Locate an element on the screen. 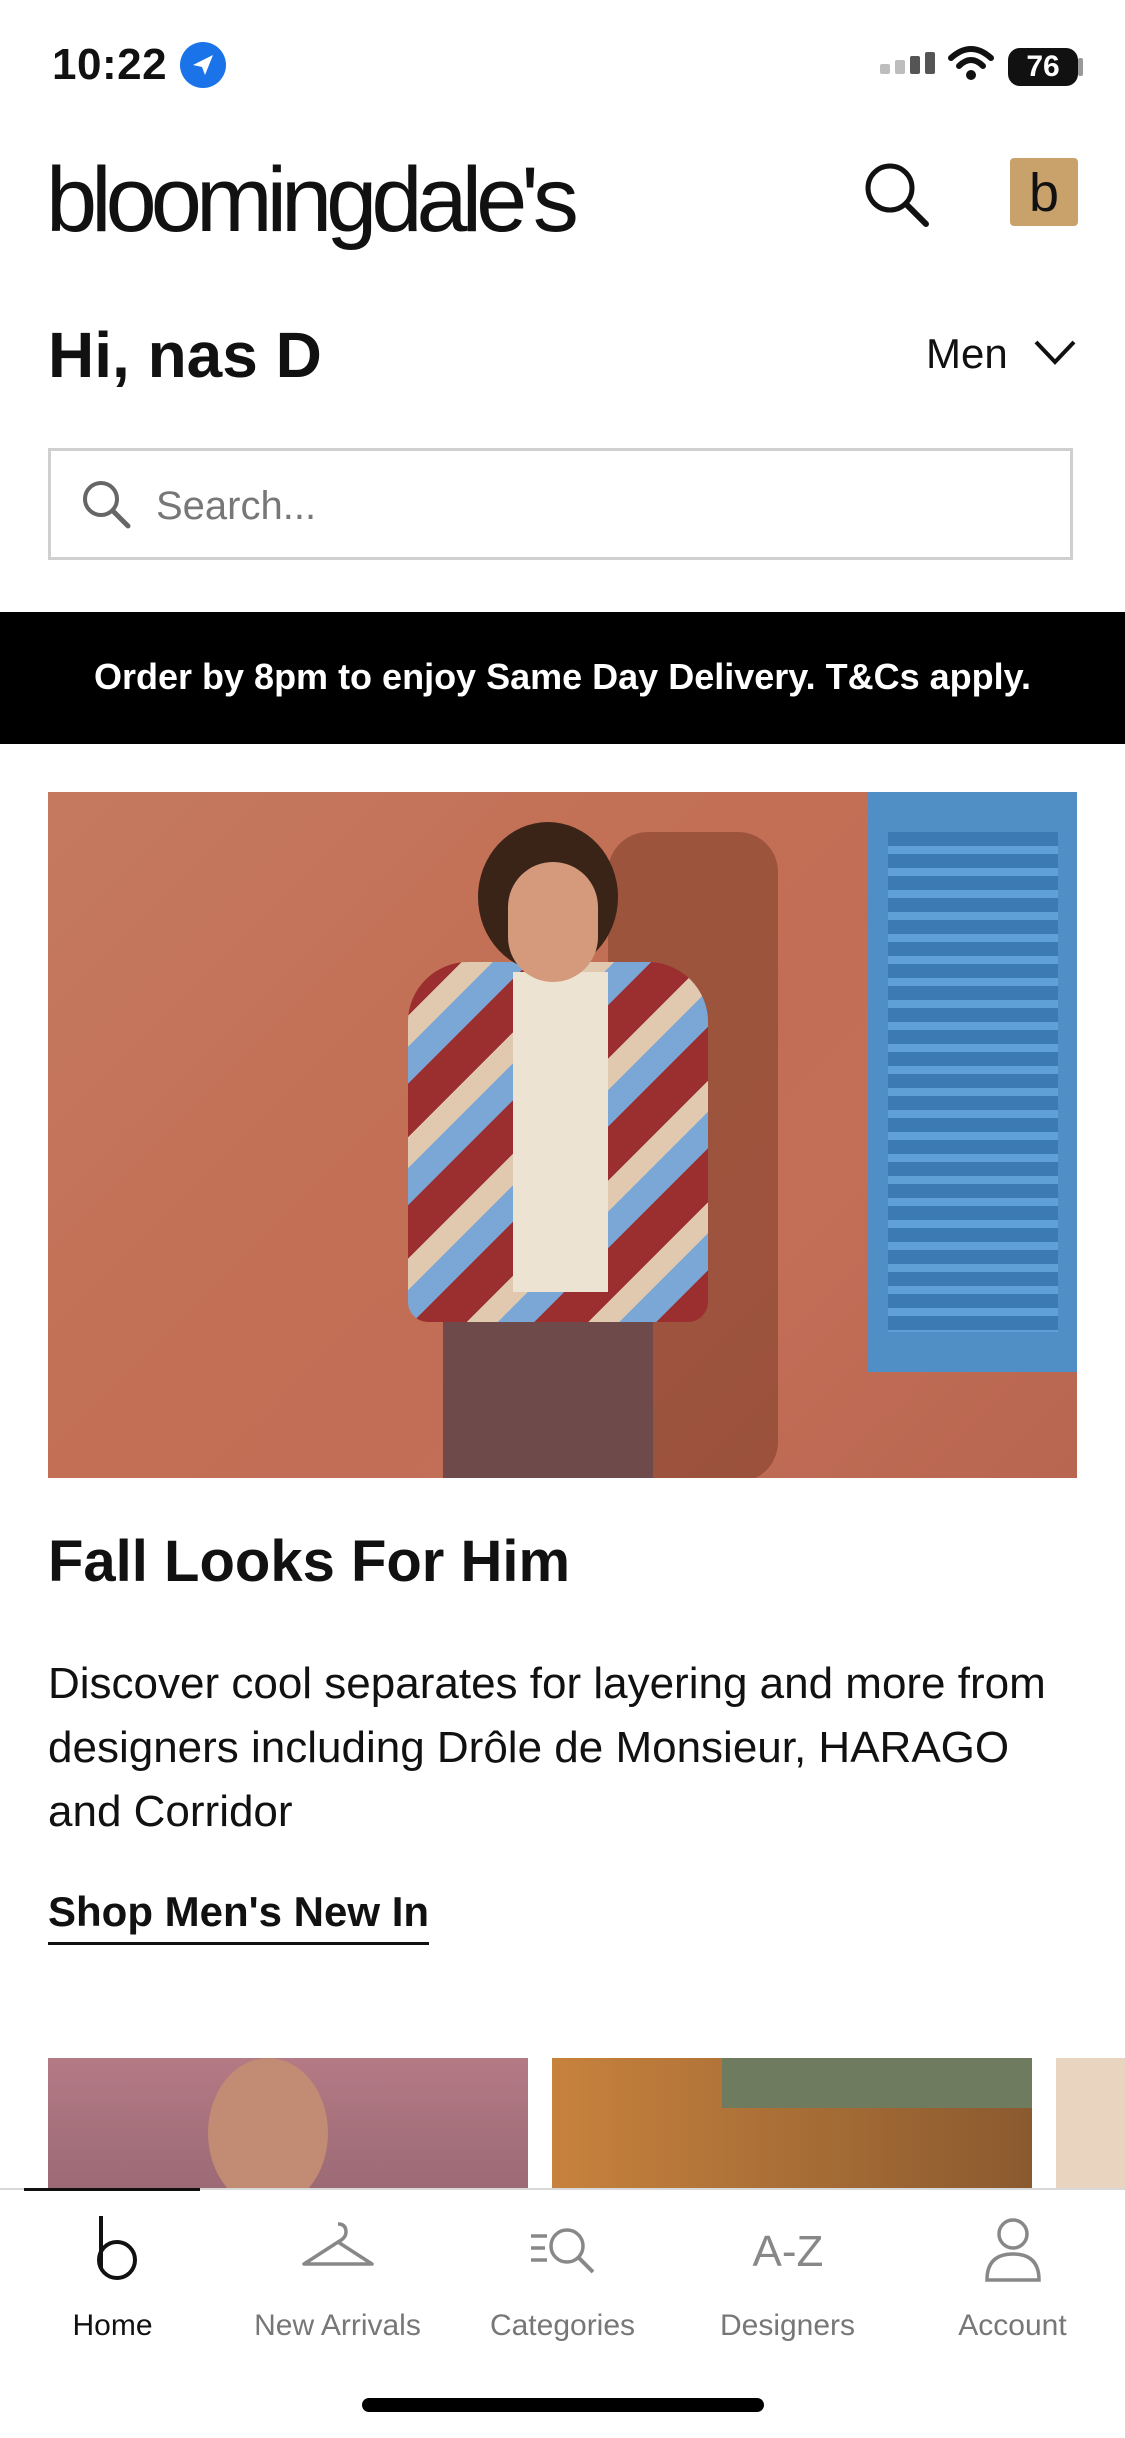 This screenshot has height=2438, width=1125. home-indicator is located at coordinates (563, 2405).